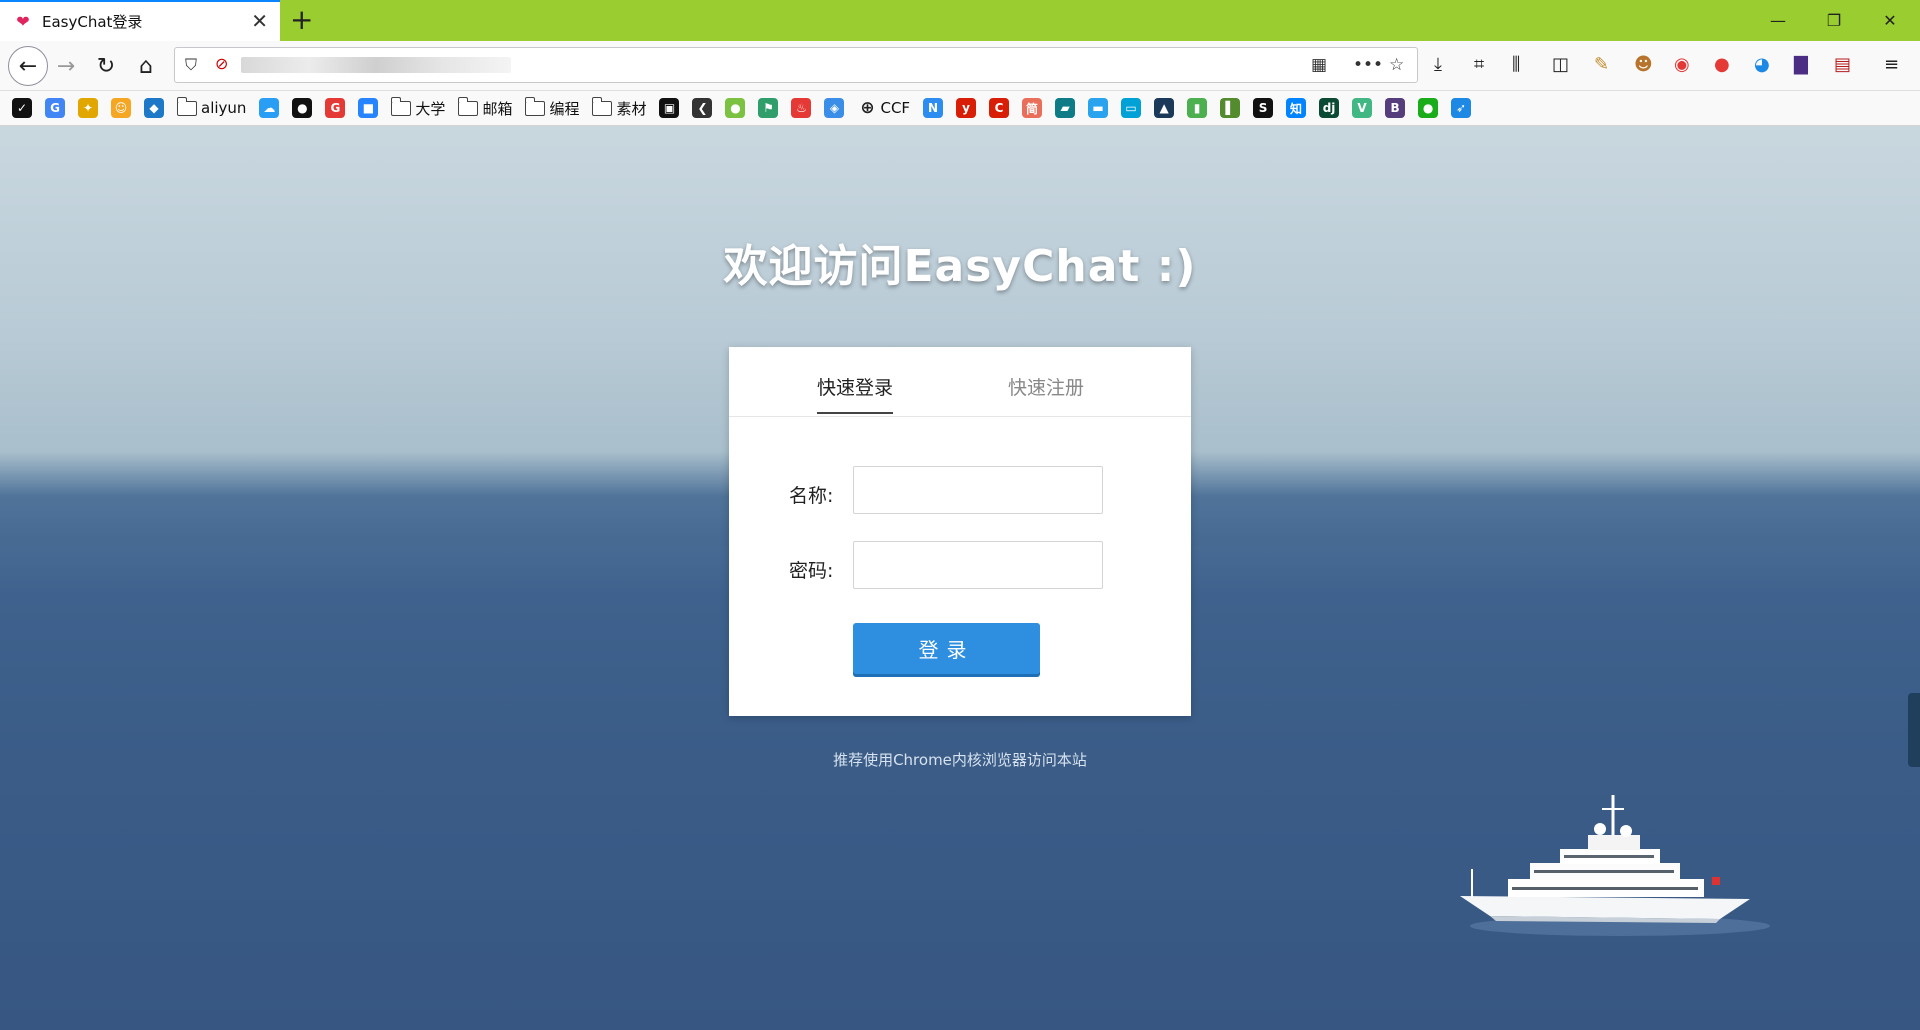 This screenshot has width=1920, height=1030. I want to click on red-extension-icon: ●, so click(1722, 65).